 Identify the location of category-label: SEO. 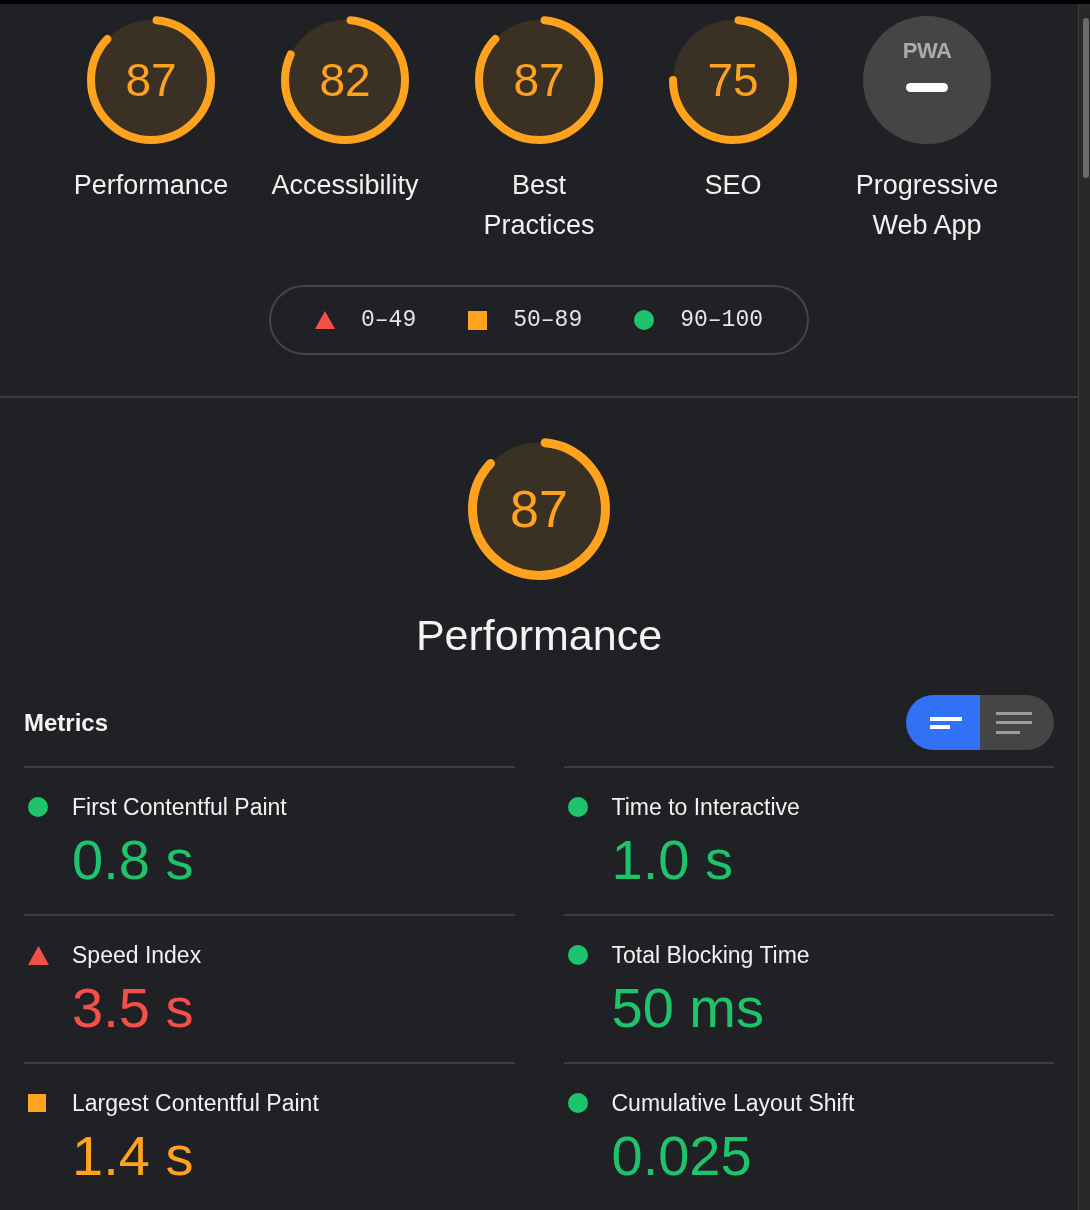
(733, 185).